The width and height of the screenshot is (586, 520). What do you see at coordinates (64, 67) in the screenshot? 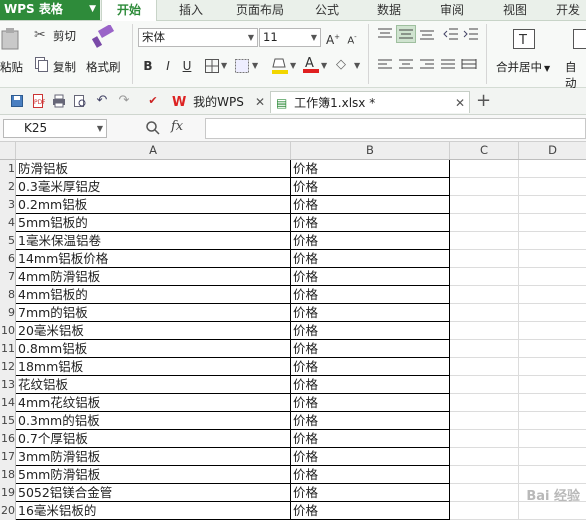
I see `copy-button: 复制` at bounding box center [64, 67].